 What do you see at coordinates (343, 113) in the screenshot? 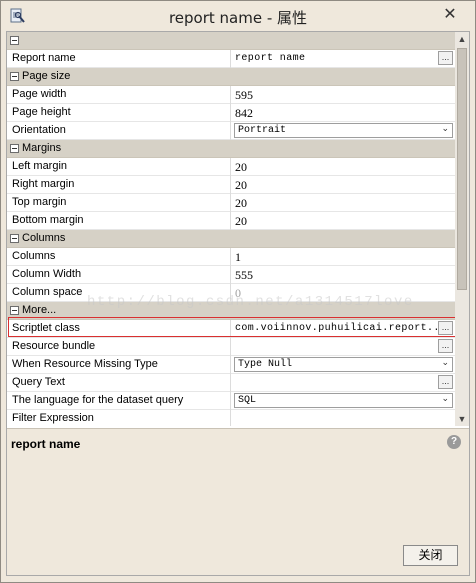
I see `property-value: 842` at bounding box center [343, 113].